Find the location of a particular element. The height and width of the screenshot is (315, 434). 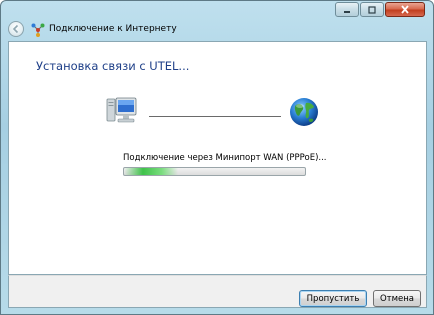

window-title: Подключение к Интернету is located at coordinates (113, 29).